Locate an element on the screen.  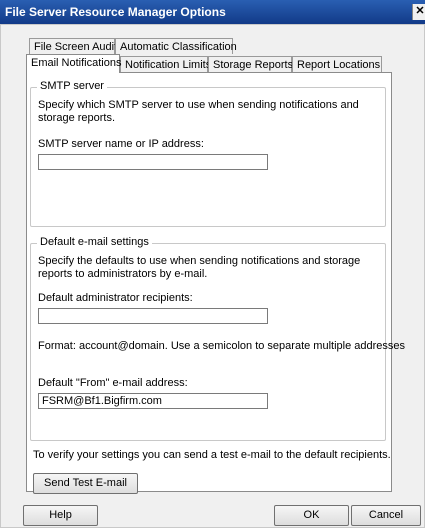
ok-button: OK is located at coordinates (311, 515).